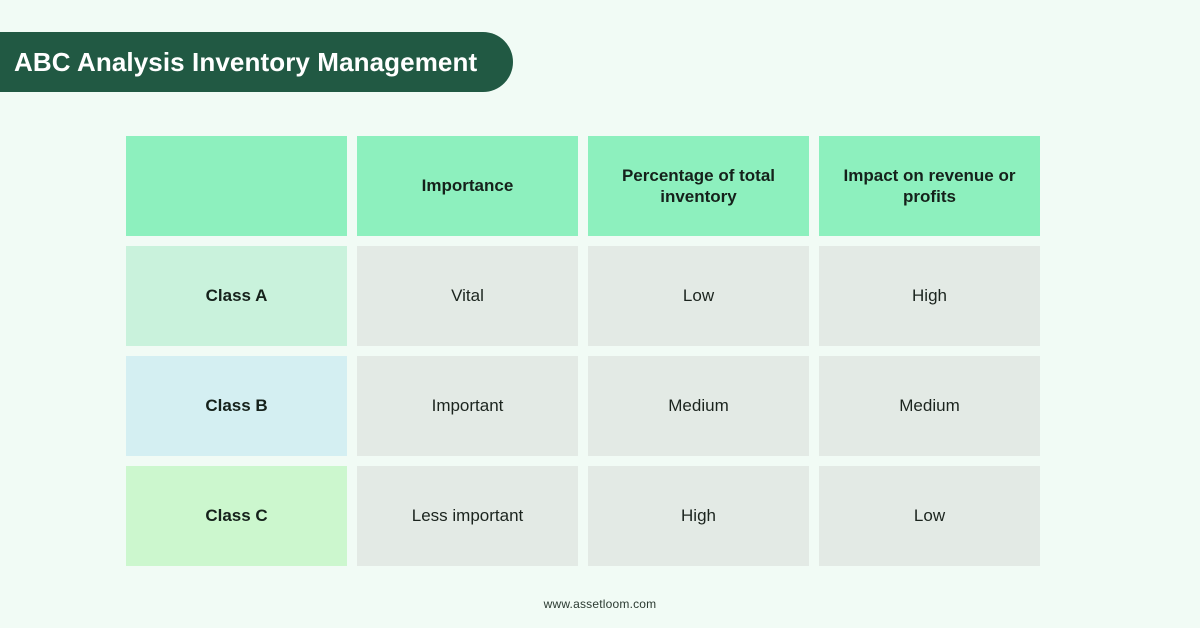 The width and height of the screenshot is (1200, 628). What do you see at coordinates (467, 186) in the screenshot?
I see `table-header-importance: Importance` at bounding box center [467, 186].